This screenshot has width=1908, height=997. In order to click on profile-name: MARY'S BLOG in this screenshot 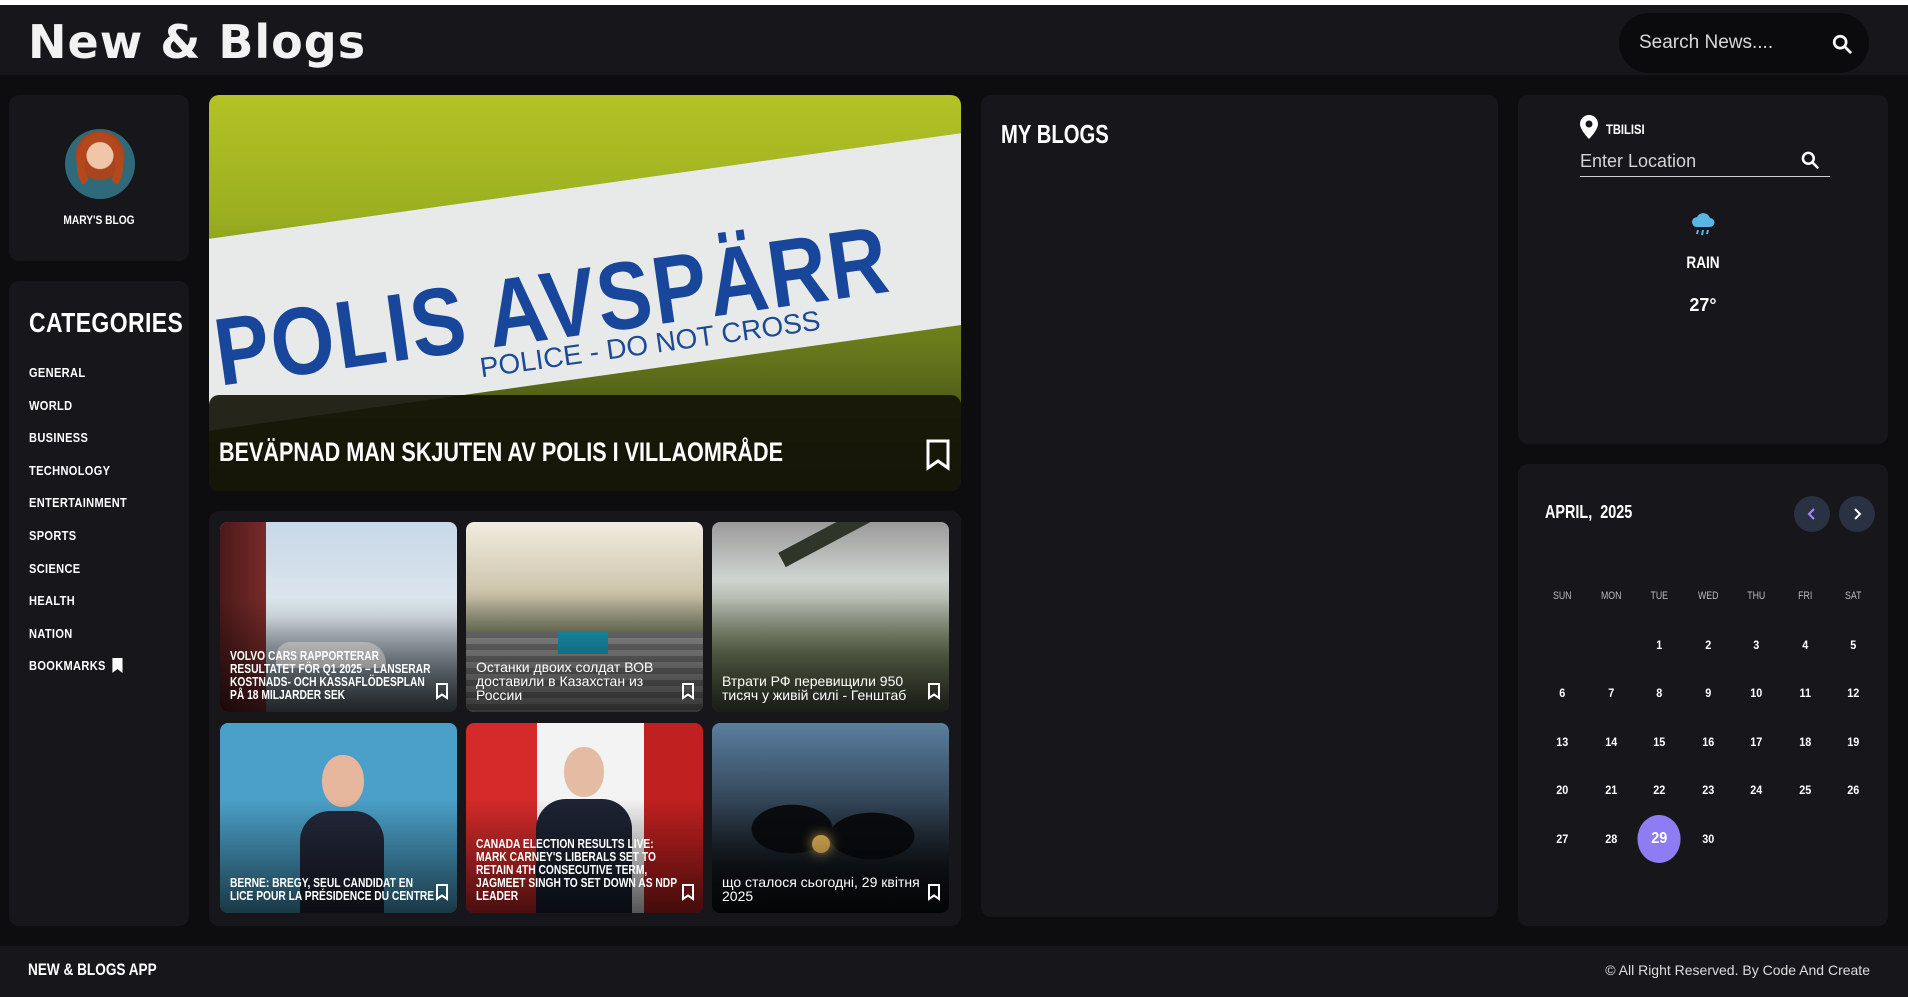, I will do `click(99, 220)`.